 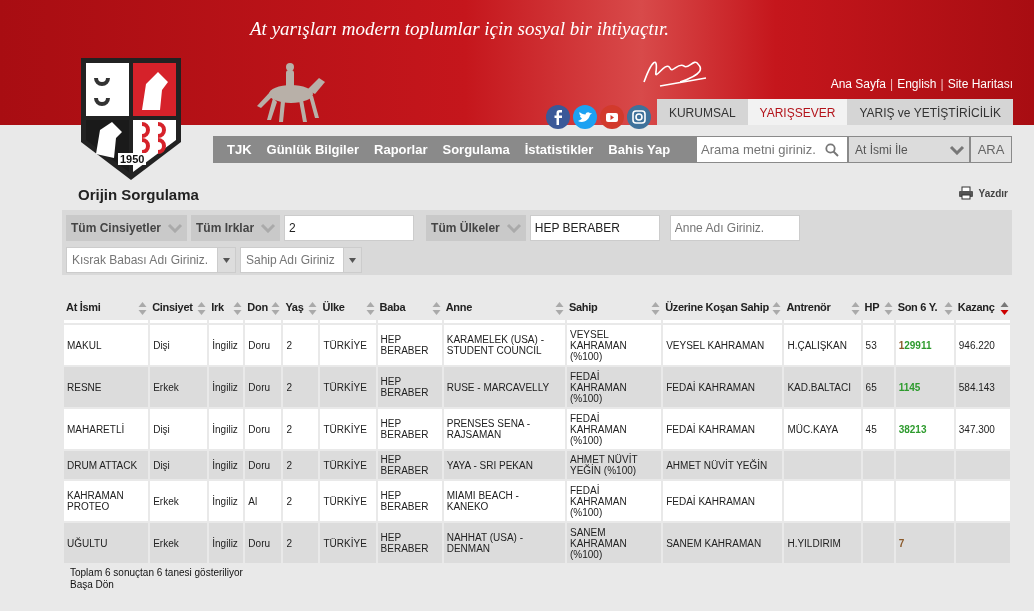 I want to click on back-to-top-link: Başa Dön, so click(x=92, y=584).